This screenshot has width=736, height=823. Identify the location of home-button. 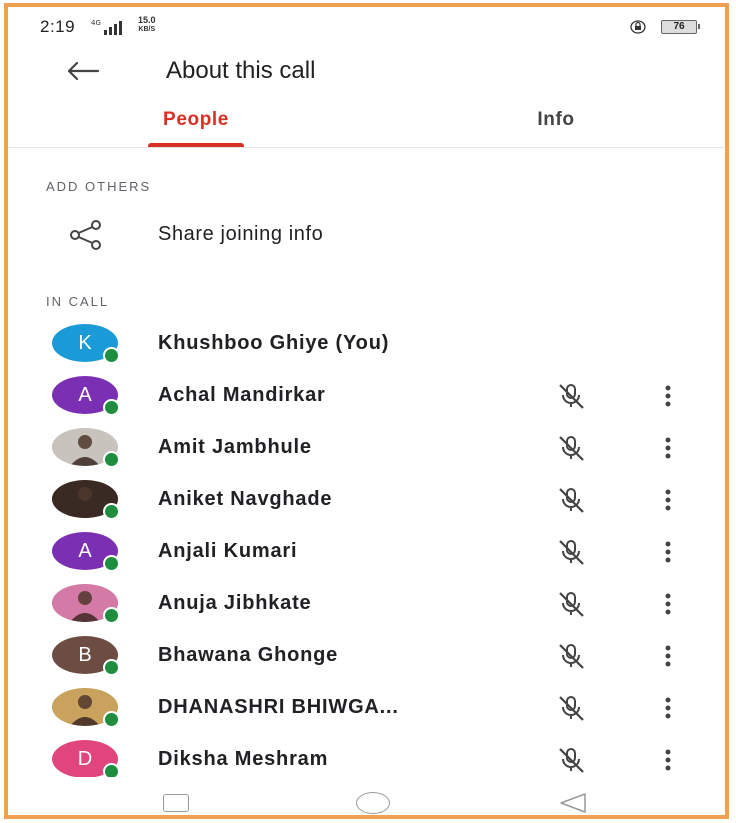
(373, 803).